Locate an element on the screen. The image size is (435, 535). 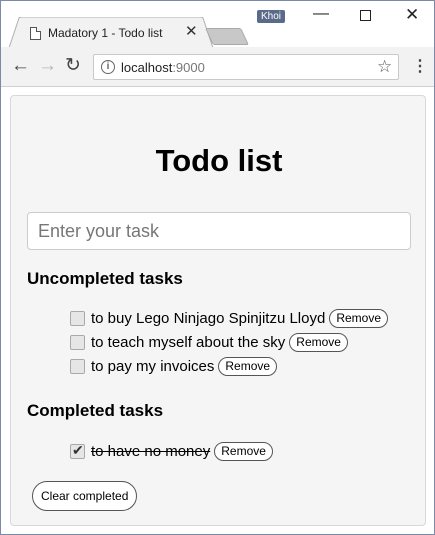
task-text: to have no money is located at coordinates (151, 451).